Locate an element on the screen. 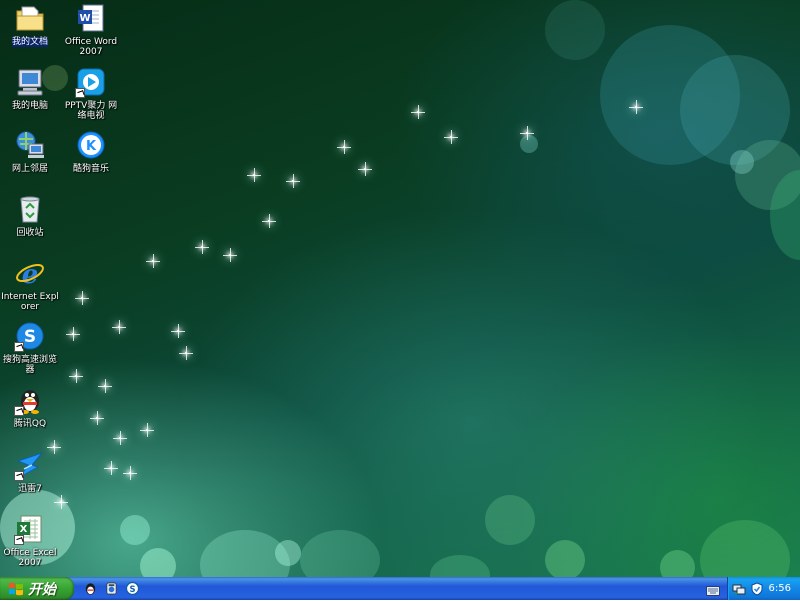 The image size is (800, 601). desktop-icon-label: 回收站 is located at coordinates (30, 233).